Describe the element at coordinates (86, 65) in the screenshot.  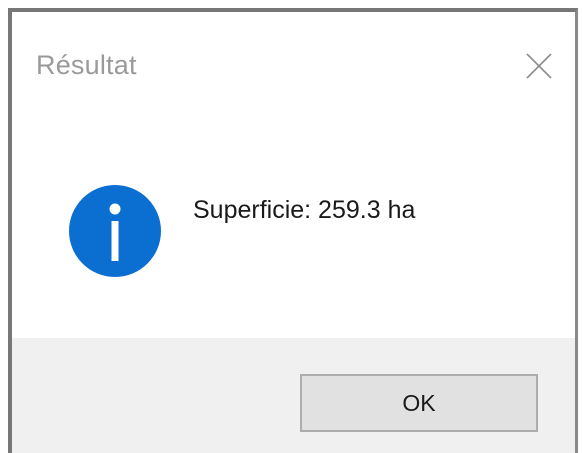
I see `dialog-title: Résultat` at that location.